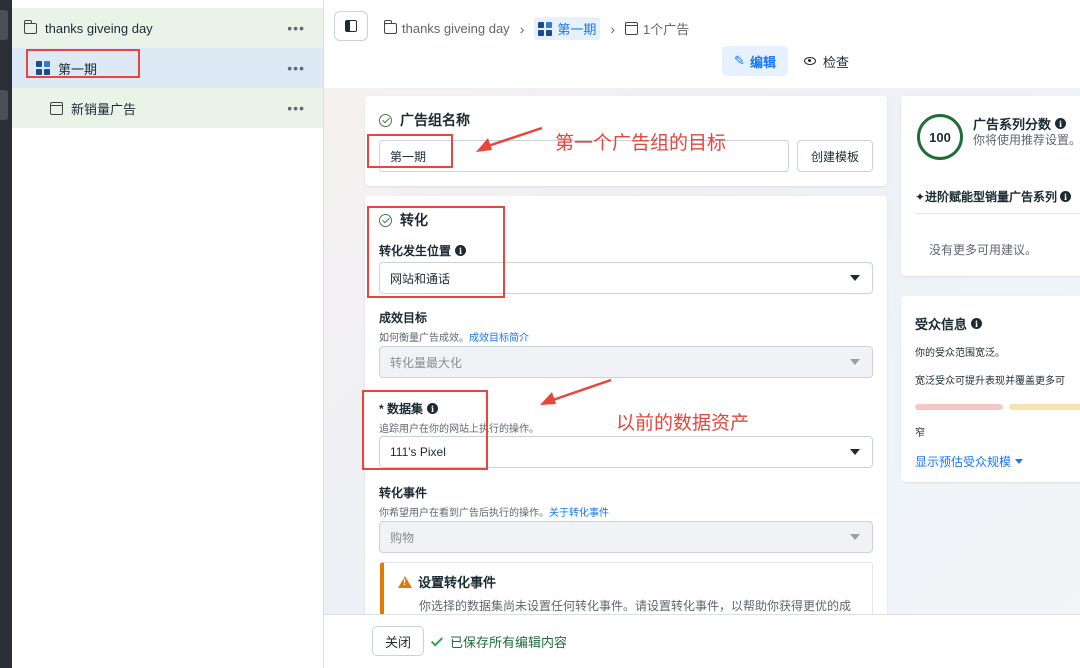 The height and width of the screenshot is (668, 1080). What do you see at coordinates (424, 338) in the screenshot?
I see `performance-goal-help-text: 如何衡量广告成效。` at bounding box center [424, 338].